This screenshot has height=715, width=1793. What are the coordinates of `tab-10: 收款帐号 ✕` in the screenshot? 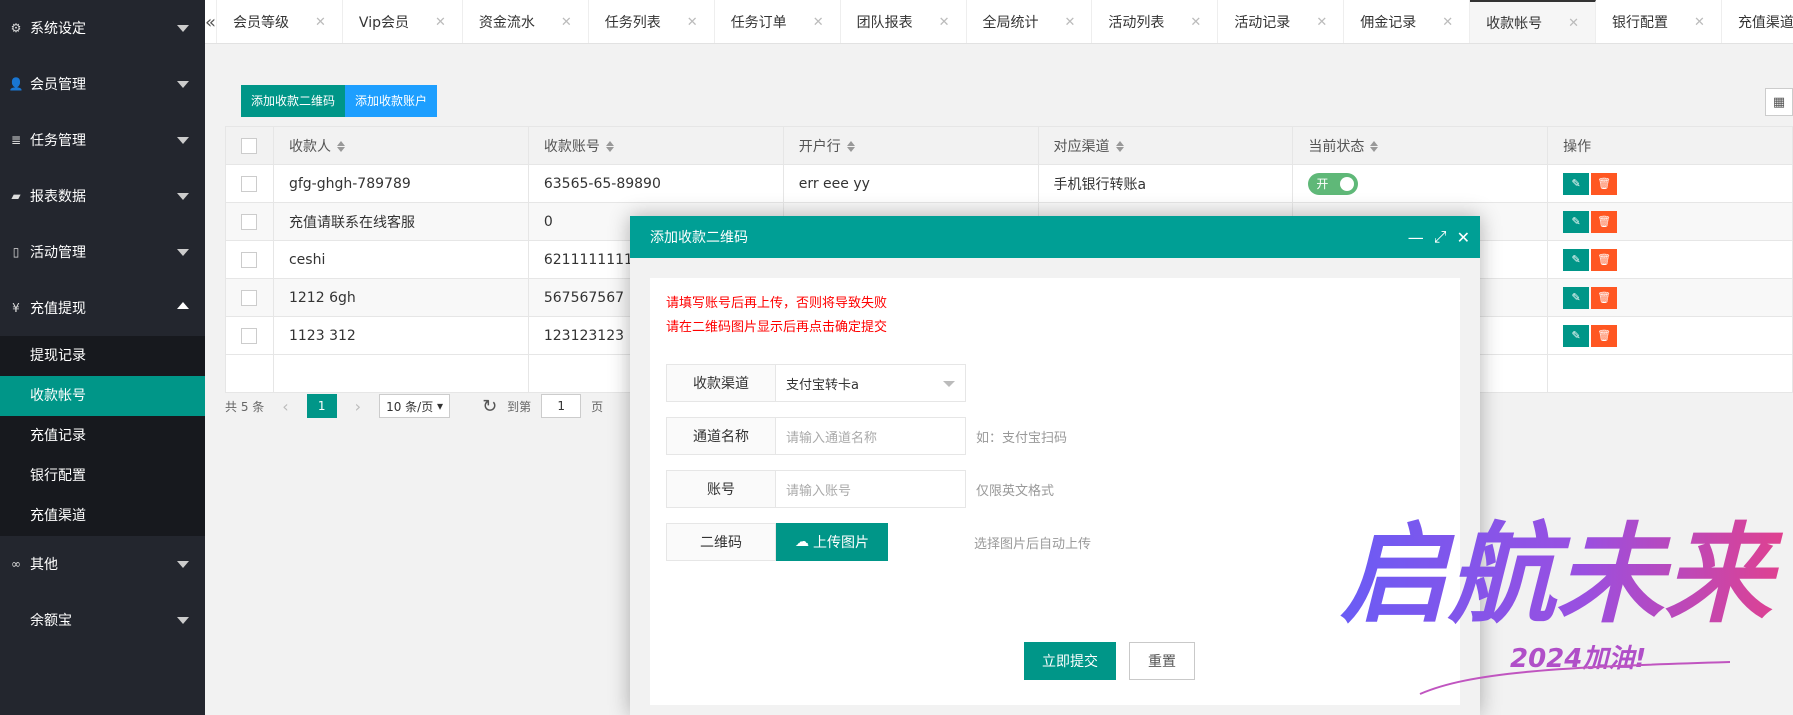 It's located at (1533, 21).